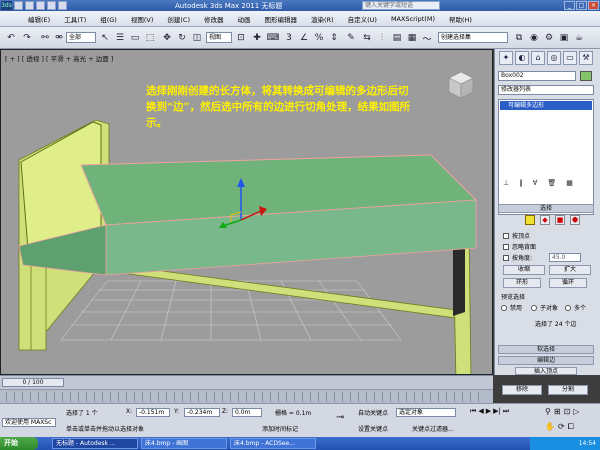  I want to click on render-icon: ☕, so click(579, 38).